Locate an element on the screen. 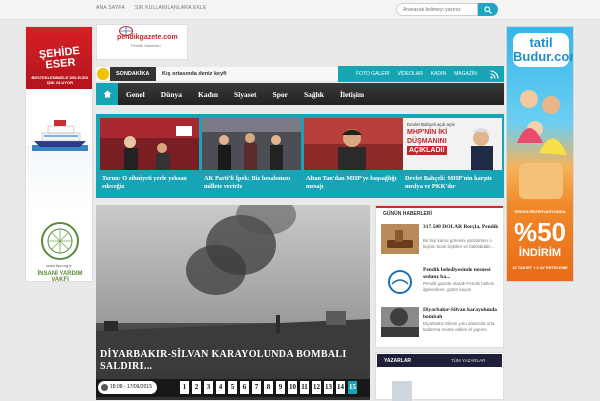 Image resolution: width=600 pixels, height=401 pixels. featured-story-meta: 18:08 - 17/09/2015 1 2 3 4 5 6 7 8 9 10 11 12 13 14 15 is located at coordinates (233, 388).